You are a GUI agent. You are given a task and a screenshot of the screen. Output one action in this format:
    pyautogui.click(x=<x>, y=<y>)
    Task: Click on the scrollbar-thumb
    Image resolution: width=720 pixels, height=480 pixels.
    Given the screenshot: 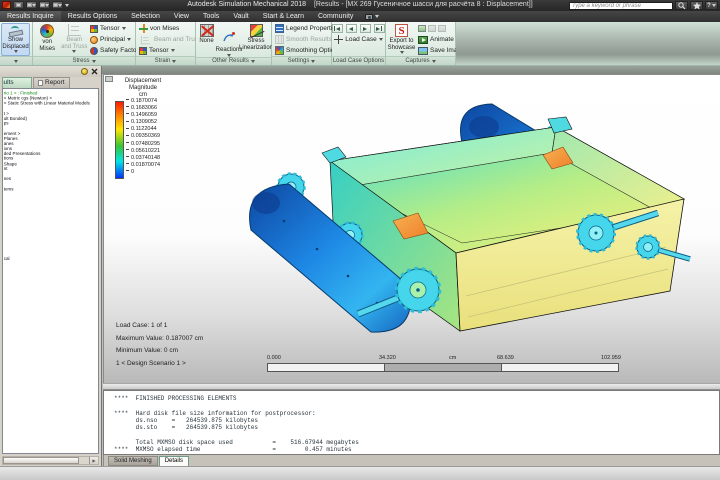 What is the action you would take?
    pyautogui.click(x=41, y=460)
    